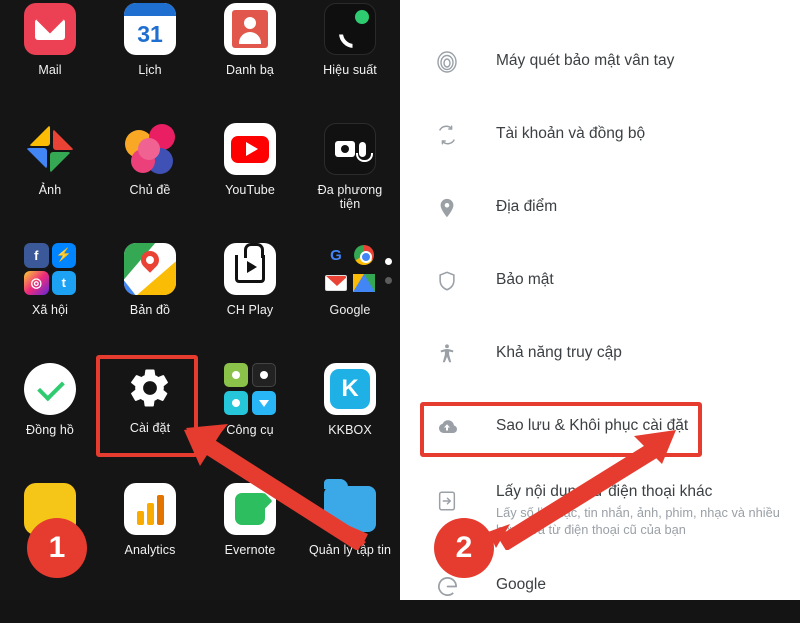  What do you see at coordinates (50, 149) in the screenshot?
I see `google-photos-icon` at bounding box center [50, 149].